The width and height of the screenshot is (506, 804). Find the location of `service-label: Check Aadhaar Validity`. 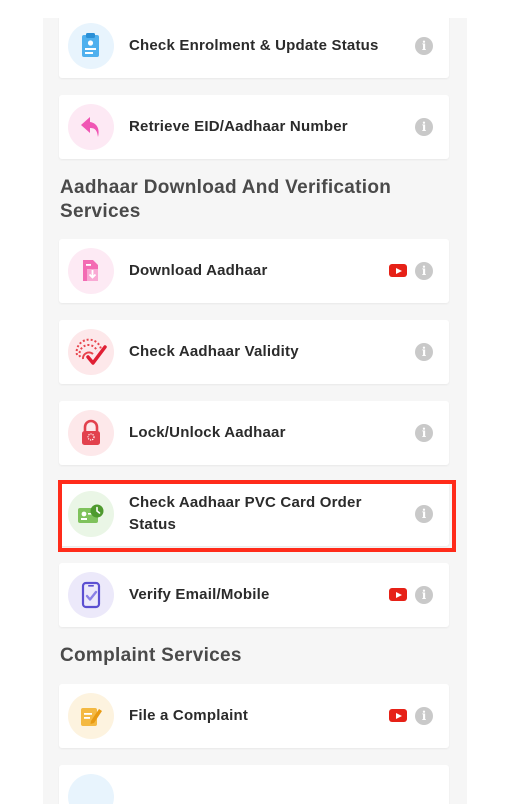

service-label: Check Aadhaar Validity is located at coordinates (214, 351).